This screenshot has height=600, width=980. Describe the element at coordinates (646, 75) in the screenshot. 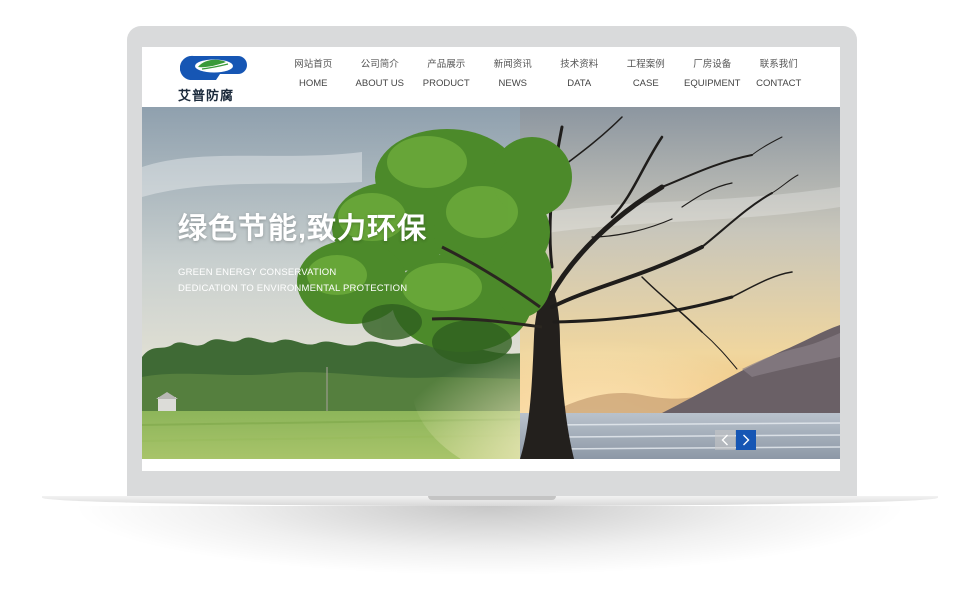

I see `nav-item-case: 工程案例 CASE` at that location.